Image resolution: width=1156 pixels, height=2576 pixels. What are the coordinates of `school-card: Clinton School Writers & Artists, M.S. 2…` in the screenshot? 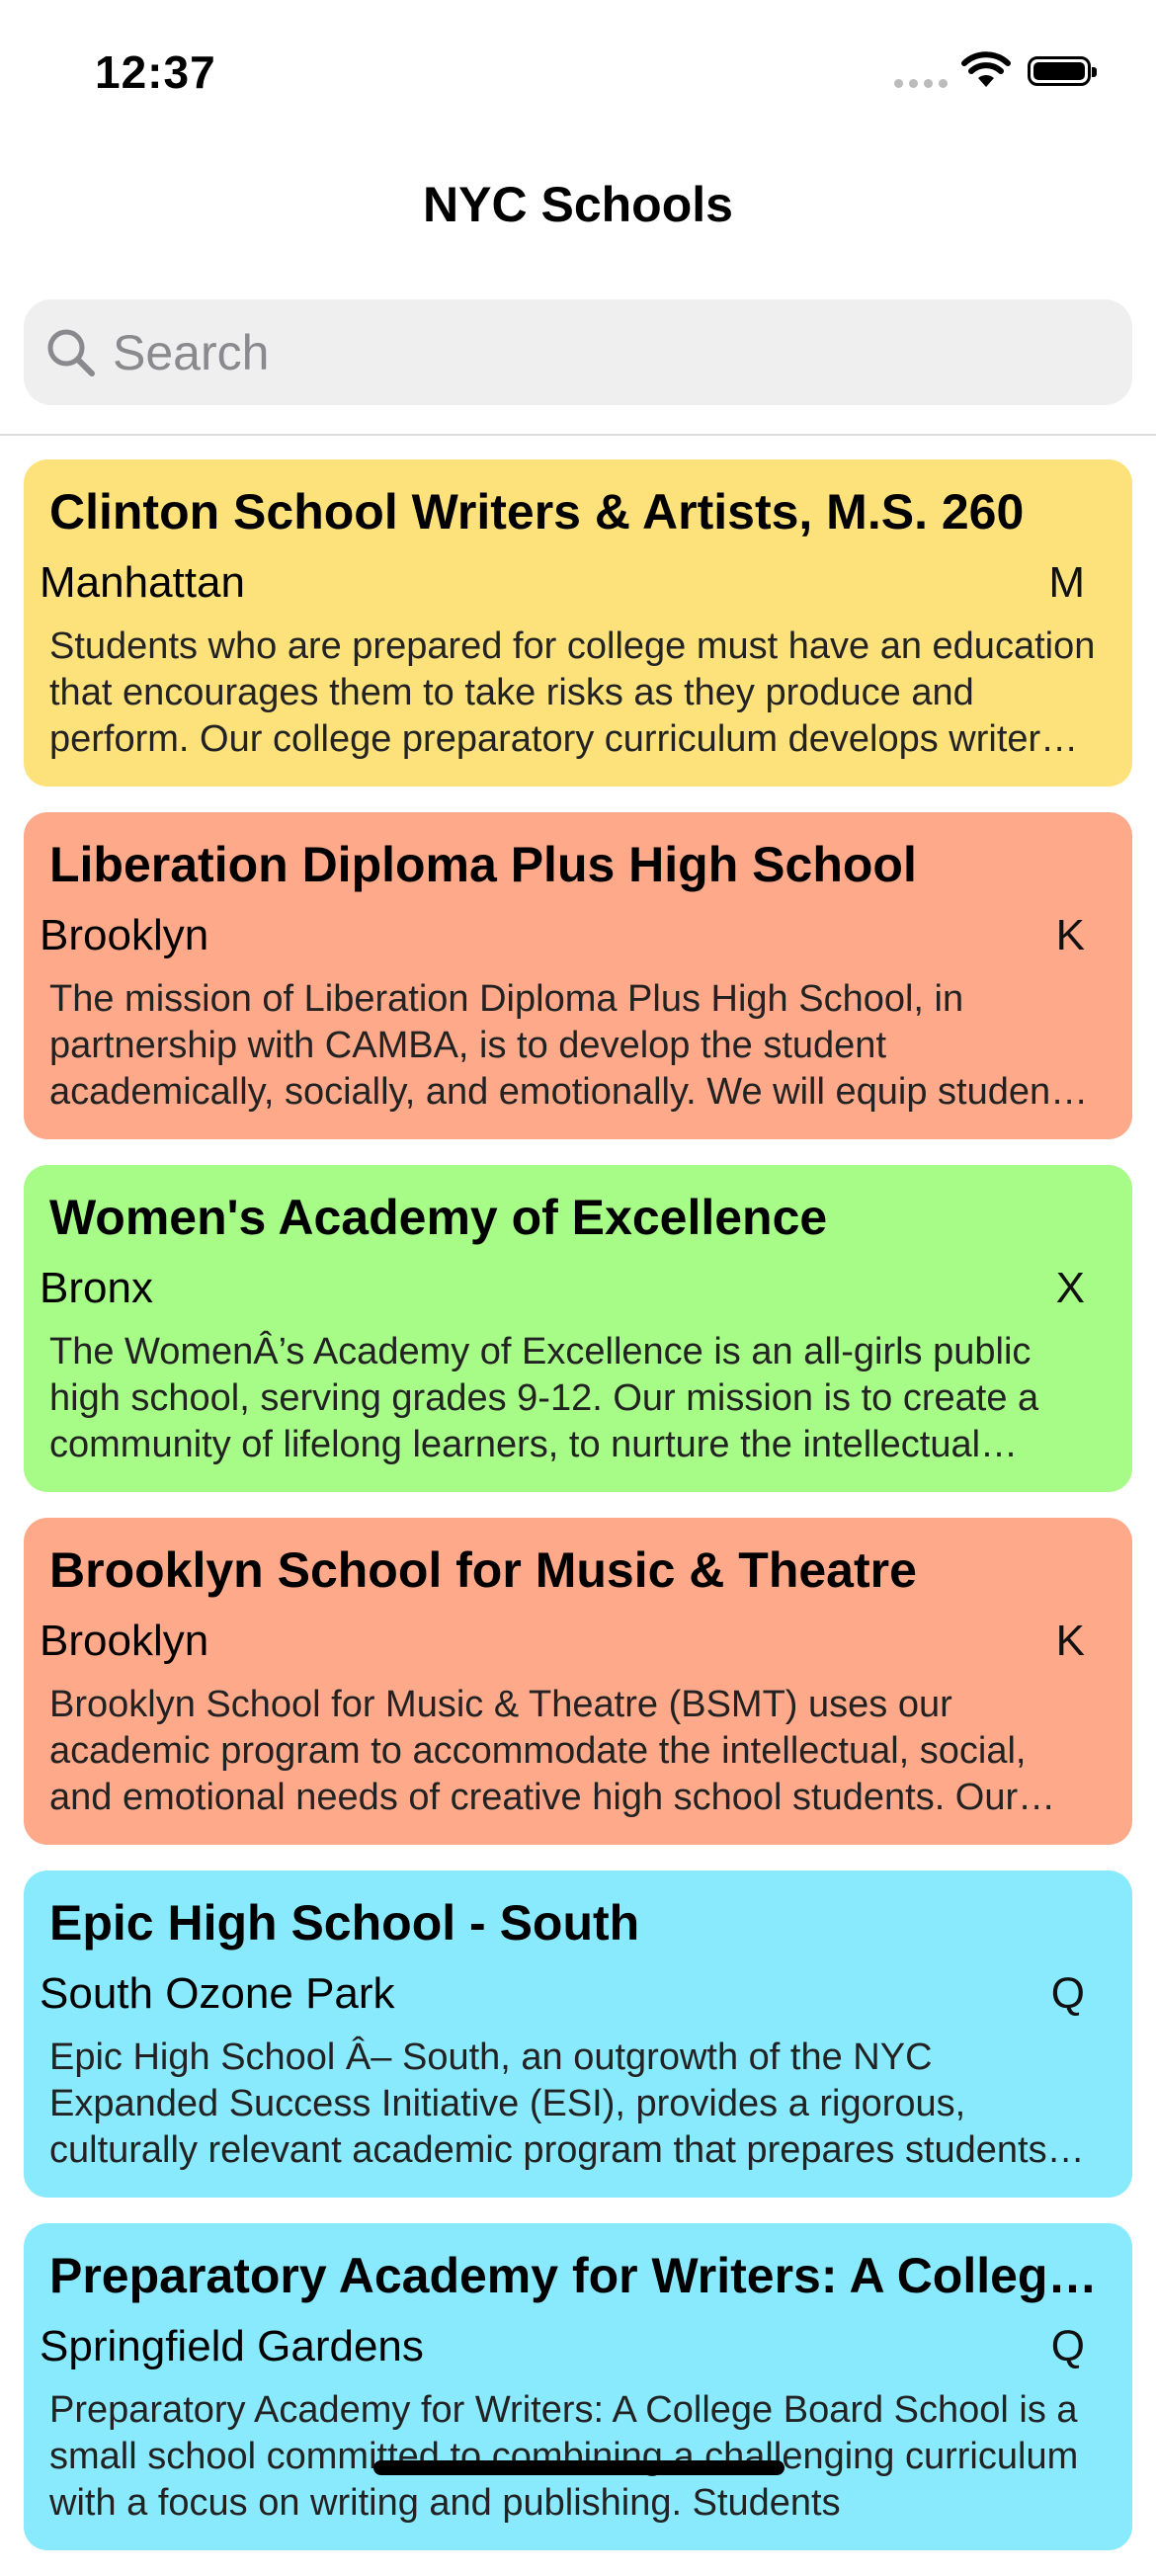 It's located at (578, 623).